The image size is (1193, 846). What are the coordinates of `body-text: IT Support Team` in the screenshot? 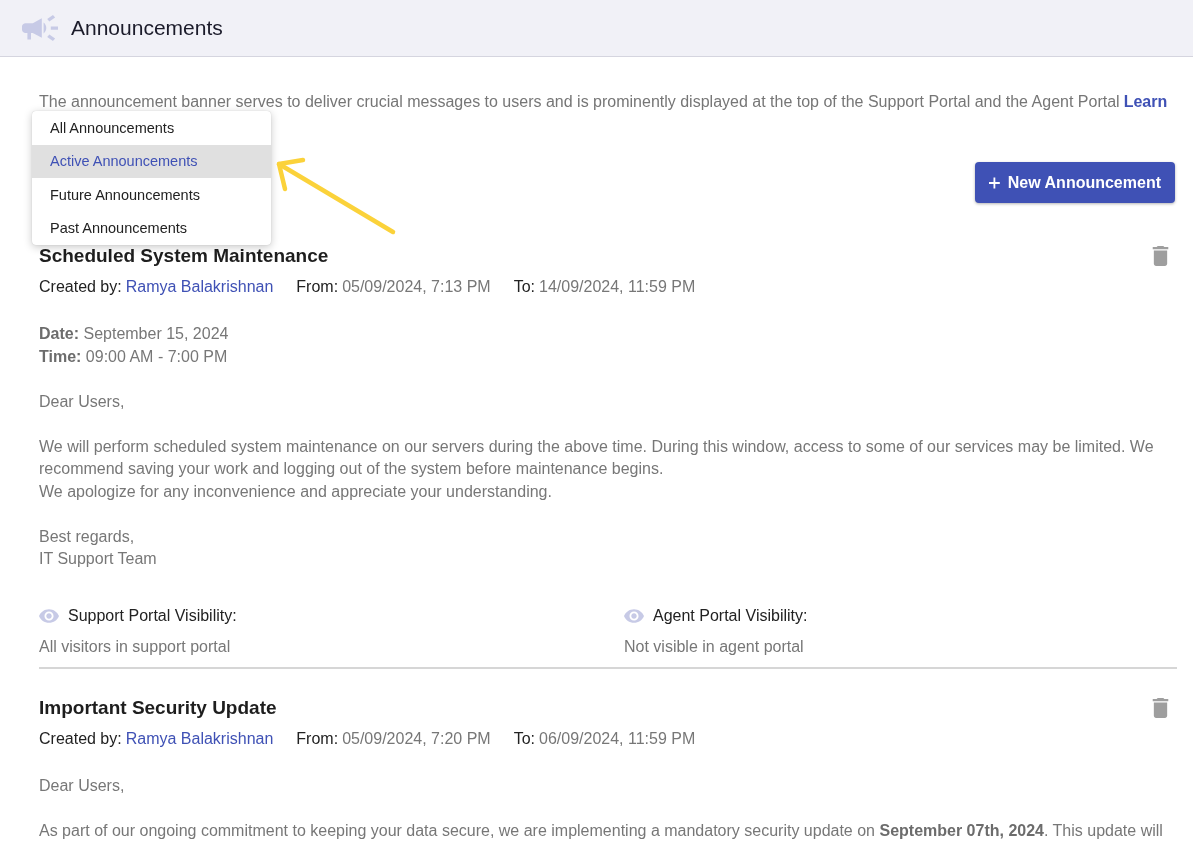 It's located at (98, 559).